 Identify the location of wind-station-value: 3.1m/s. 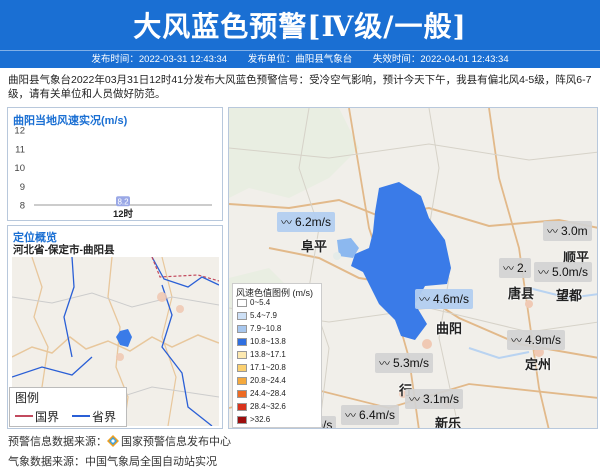
(441, 399).